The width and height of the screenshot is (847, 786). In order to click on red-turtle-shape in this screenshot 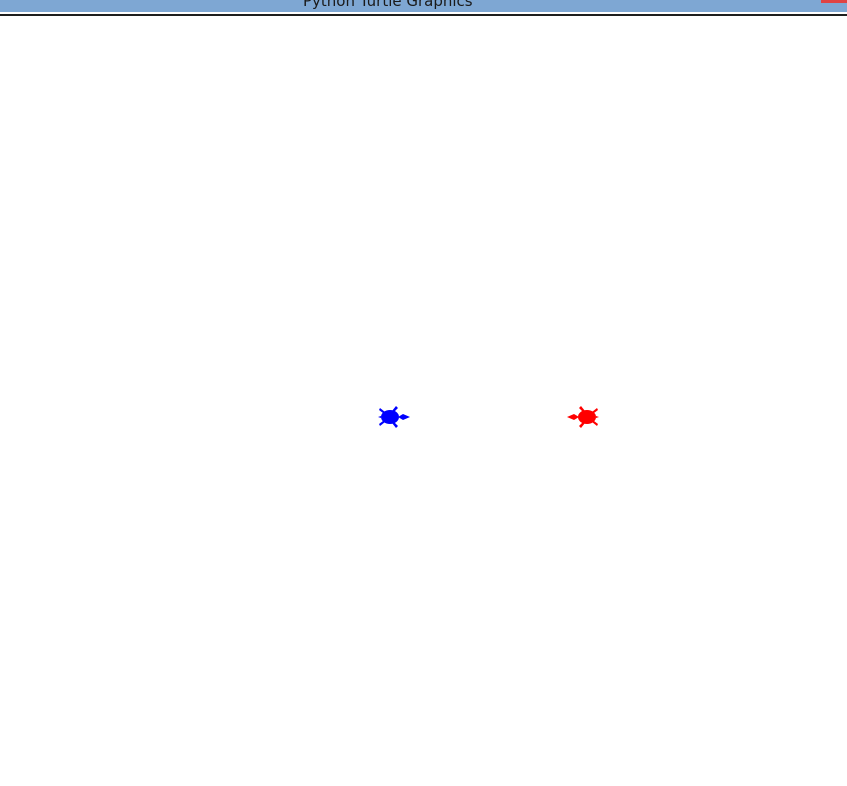, I will do `click(583, 417)`.